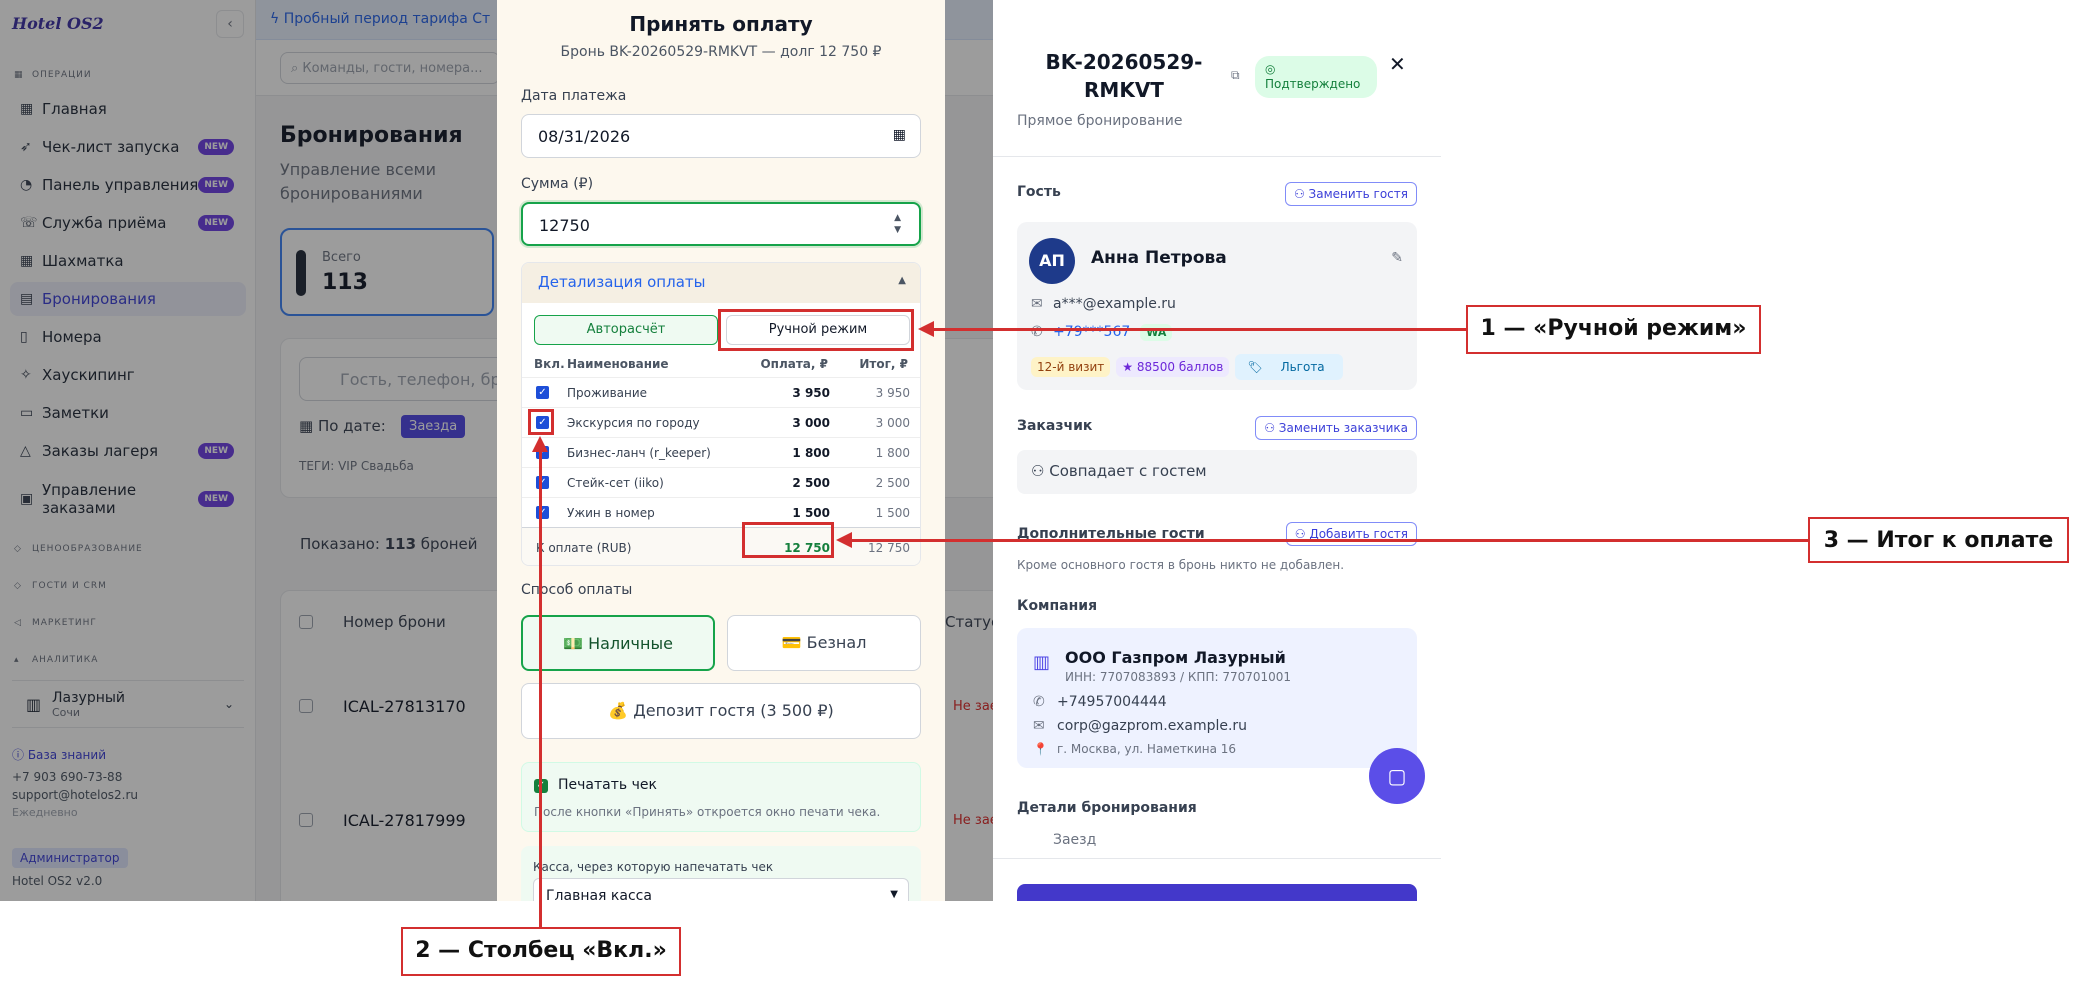 This screenshot has height=997, width=2088. What do you see at coordinates (721, 422) in the screenshot?
I see `breakdown-row: ✓ Экскурсия по городу 3 000 3 000` at bounding box center [721, 422].